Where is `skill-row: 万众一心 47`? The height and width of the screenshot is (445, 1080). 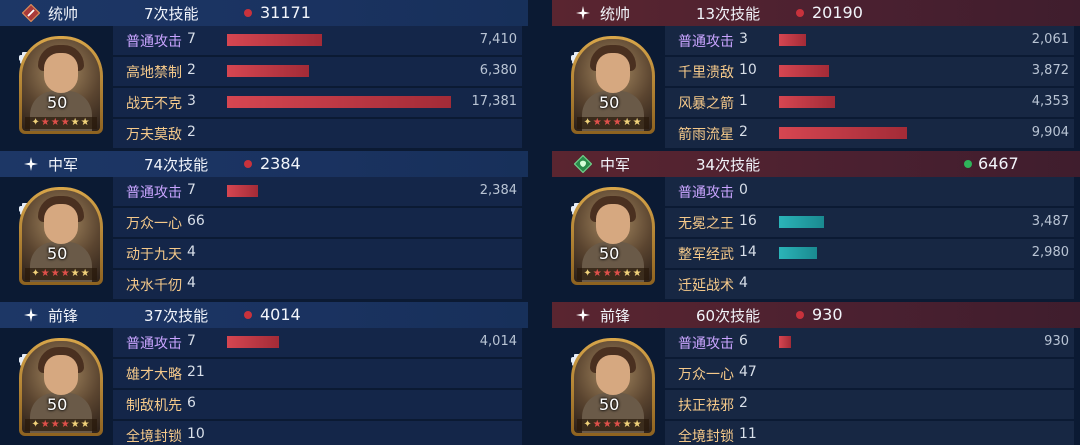
skill-row: 万众一心 47 is located at coordinates (869, 373).